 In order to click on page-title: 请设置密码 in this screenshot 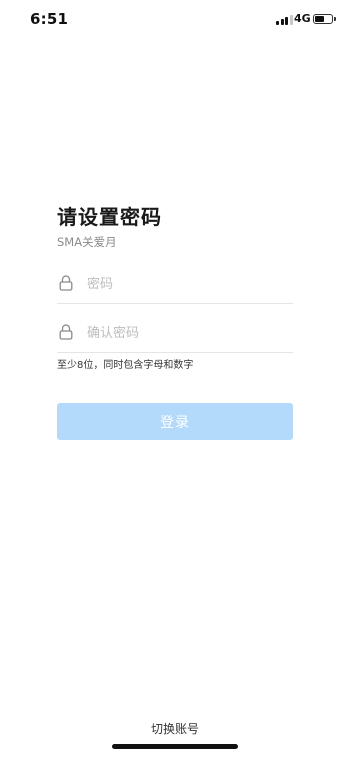, I will do `click(109, 217)`.